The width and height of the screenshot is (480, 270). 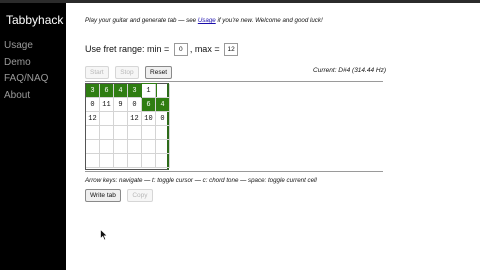 I want to click on sidebar-item-usage: Usage, so click(x=26, y=46).